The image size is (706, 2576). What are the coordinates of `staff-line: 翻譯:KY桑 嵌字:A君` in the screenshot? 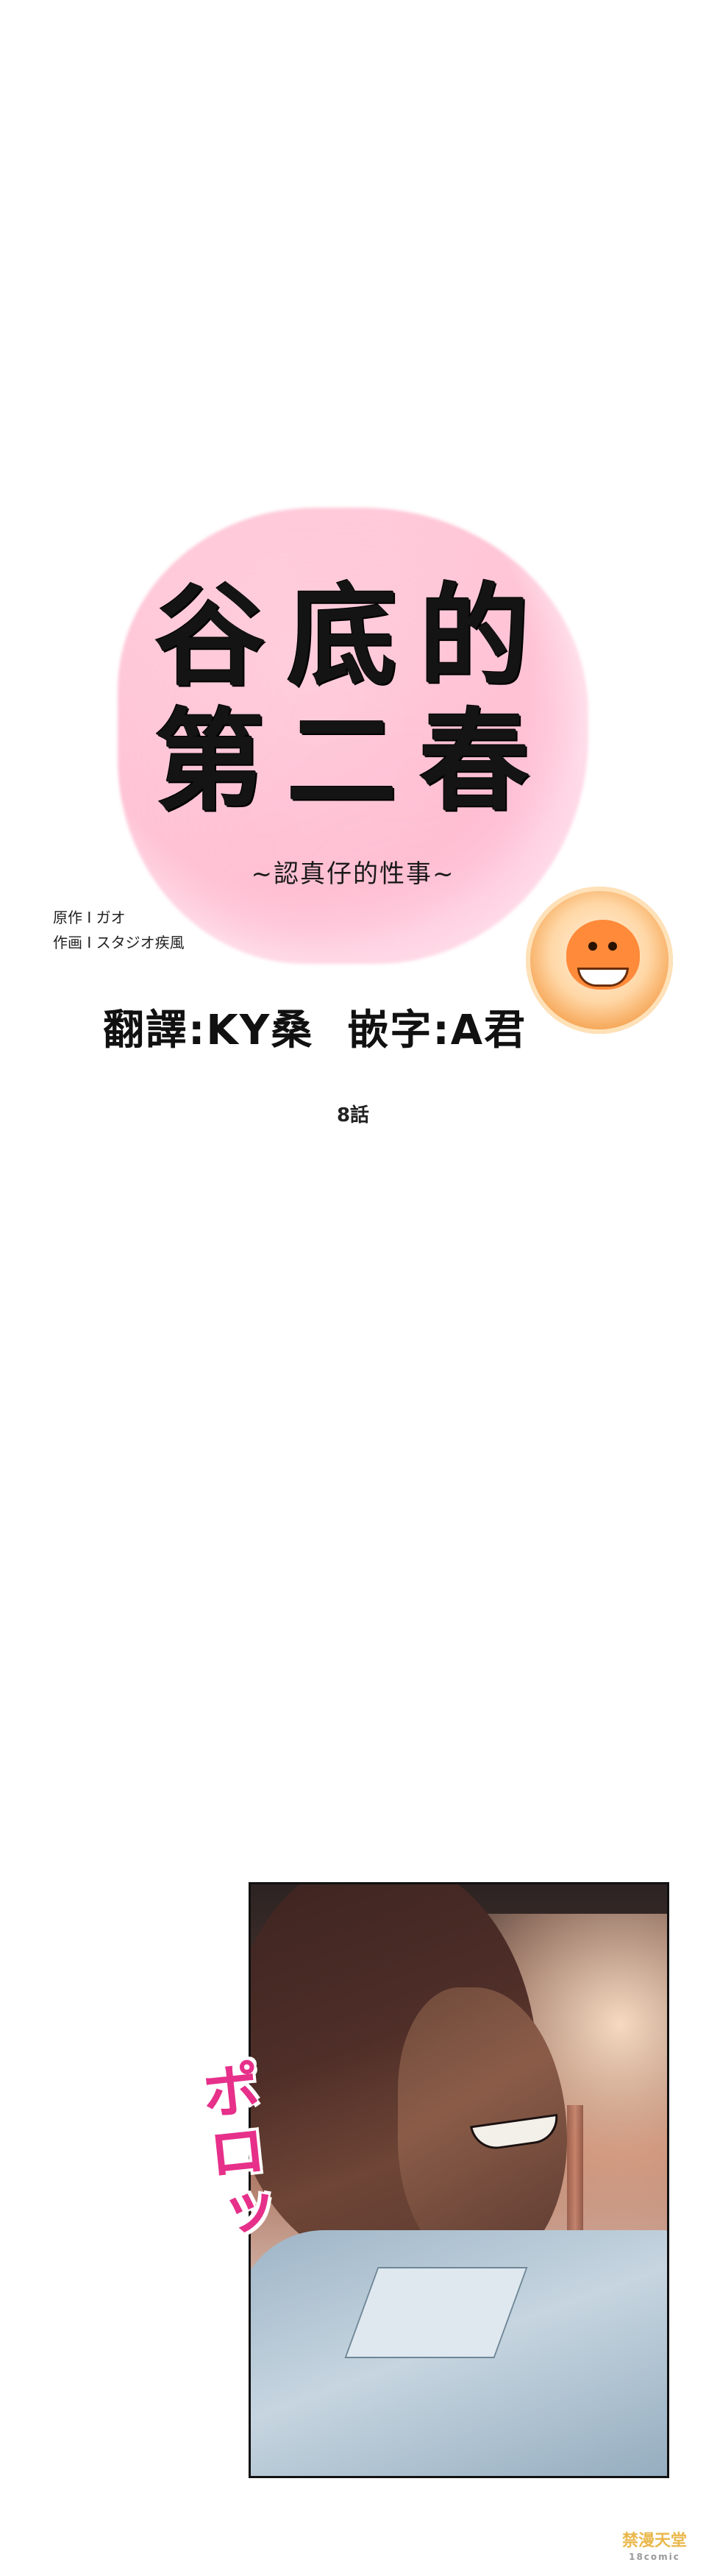 It's located at (315, 1027).